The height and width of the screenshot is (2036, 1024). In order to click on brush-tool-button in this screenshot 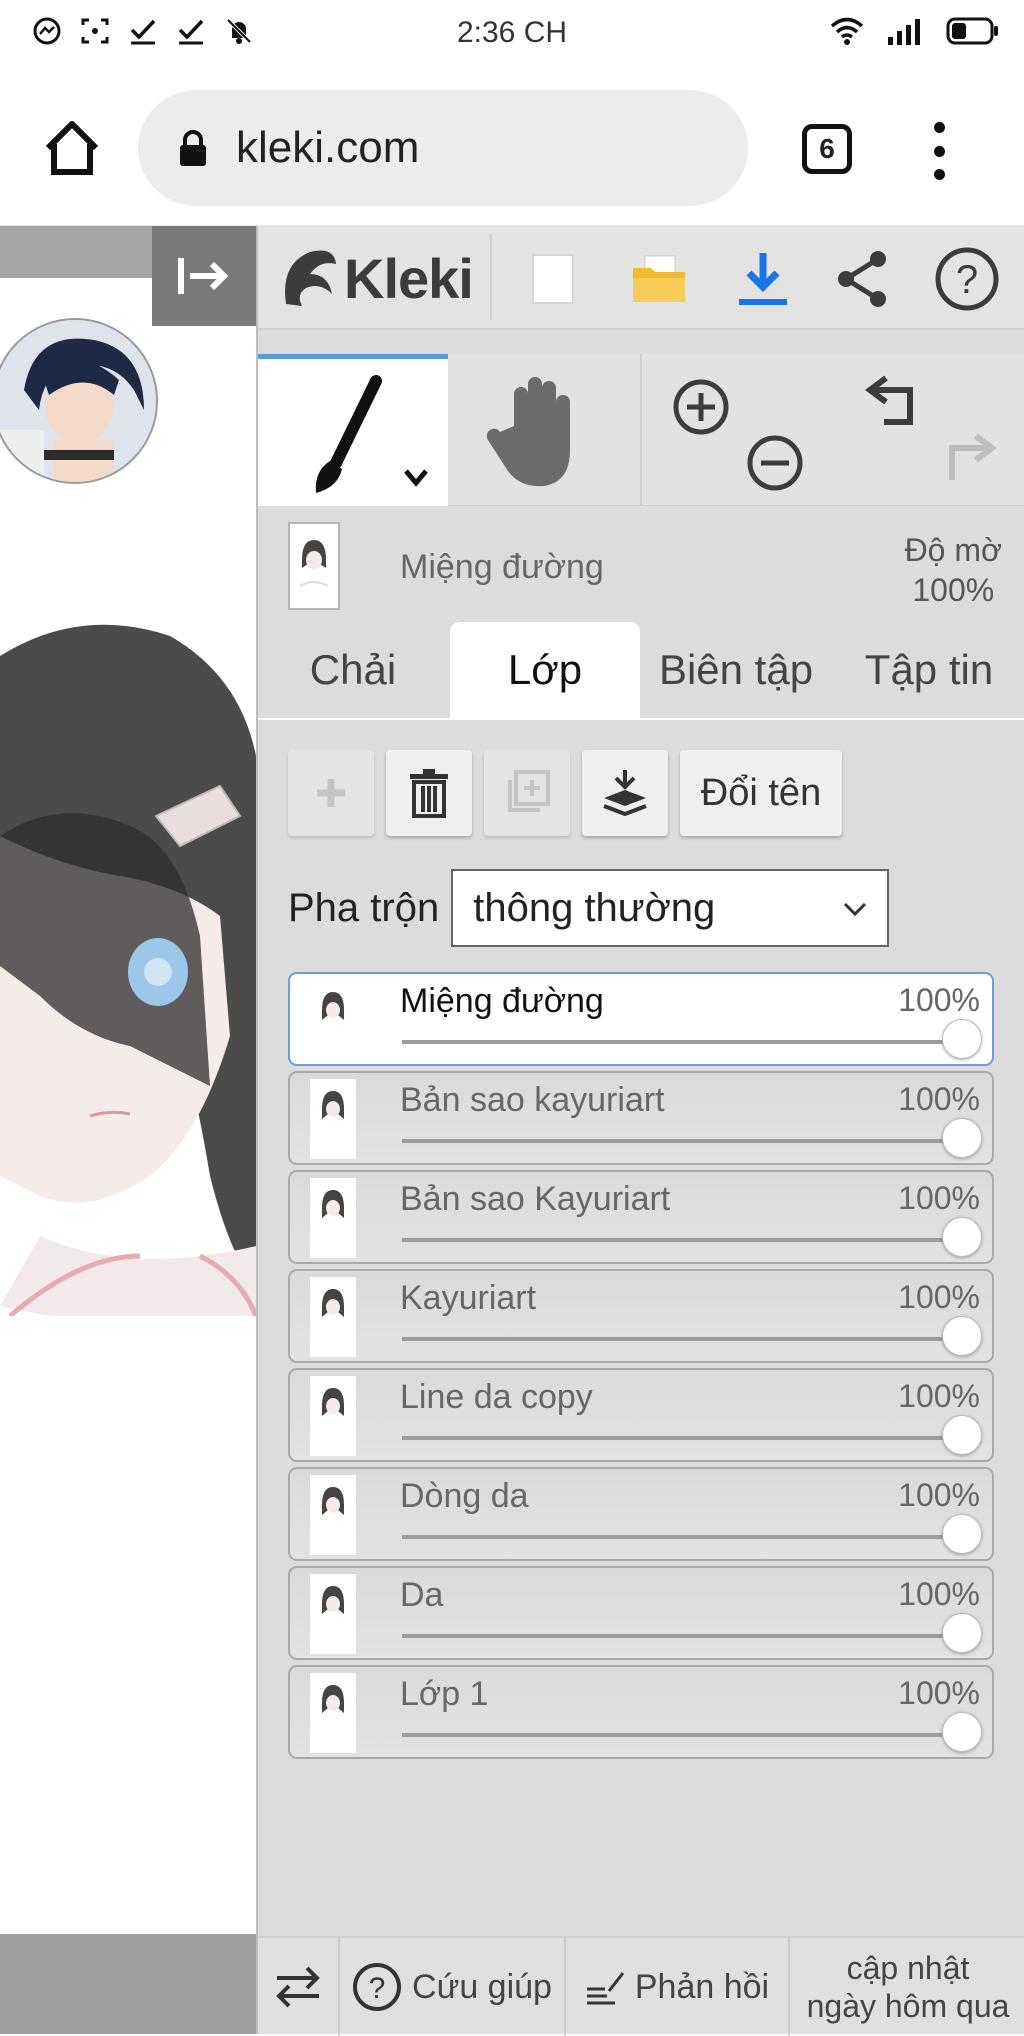, I will do `click(353, 430)`.